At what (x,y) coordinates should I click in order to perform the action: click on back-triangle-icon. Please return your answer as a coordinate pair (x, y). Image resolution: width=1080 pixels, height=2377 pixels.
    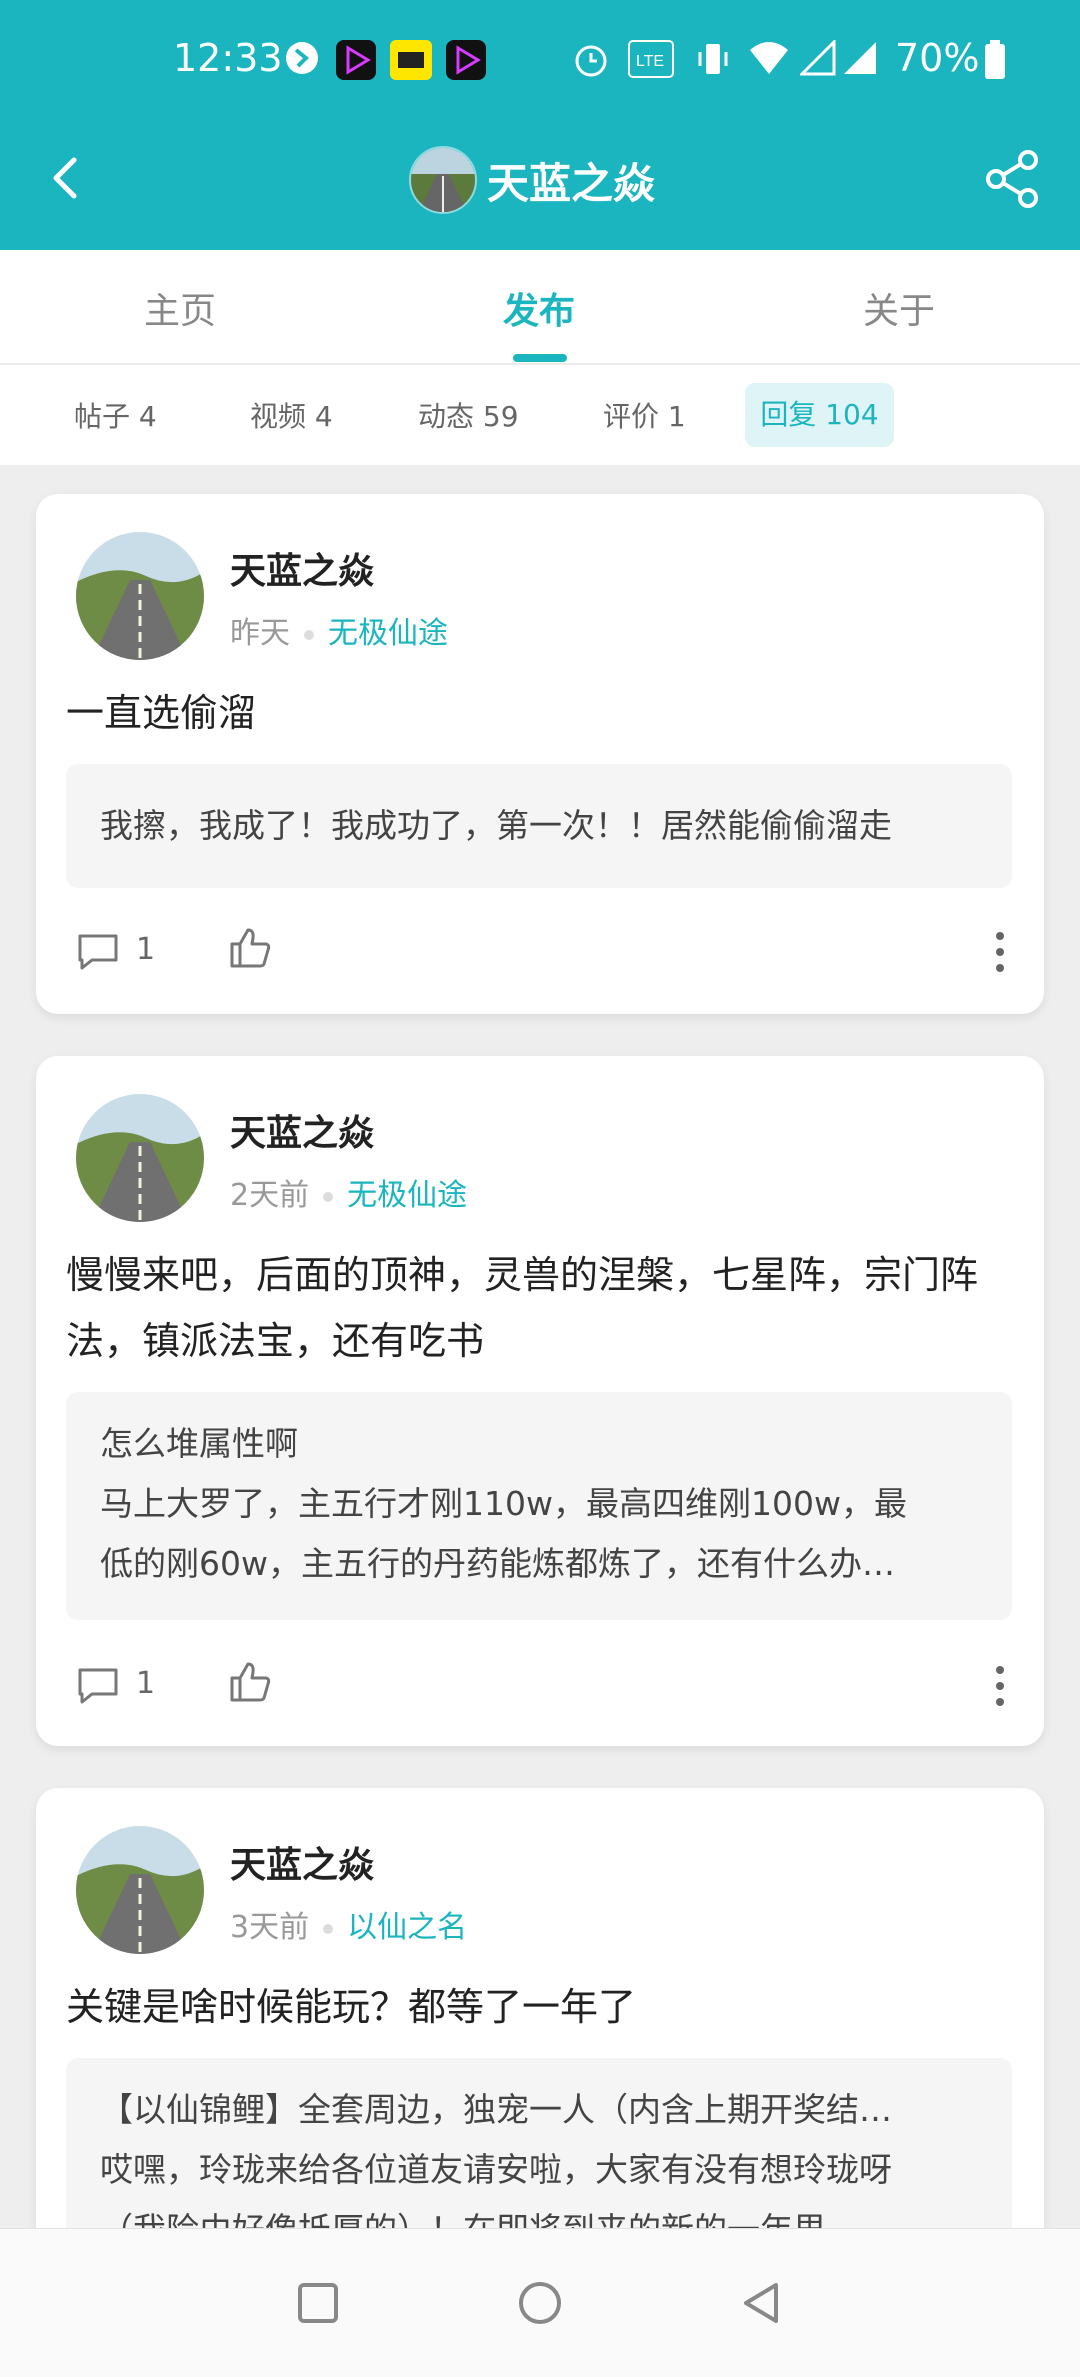
    Looking at the image, I should click on (762, 2303).